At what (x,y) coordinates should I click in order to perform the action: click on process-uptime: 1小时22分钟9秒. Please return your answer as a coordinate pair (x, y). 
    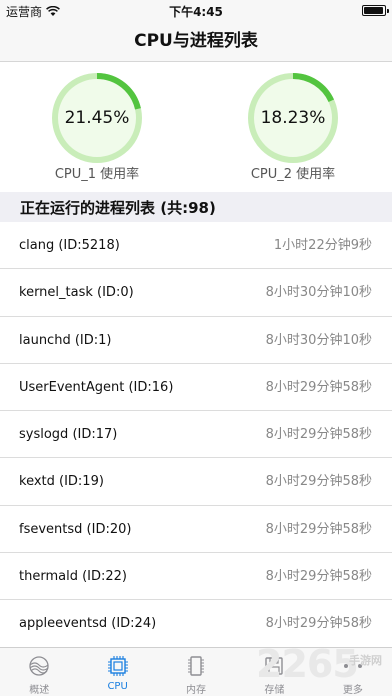
    Looking at the image, I should click on (322, 245).